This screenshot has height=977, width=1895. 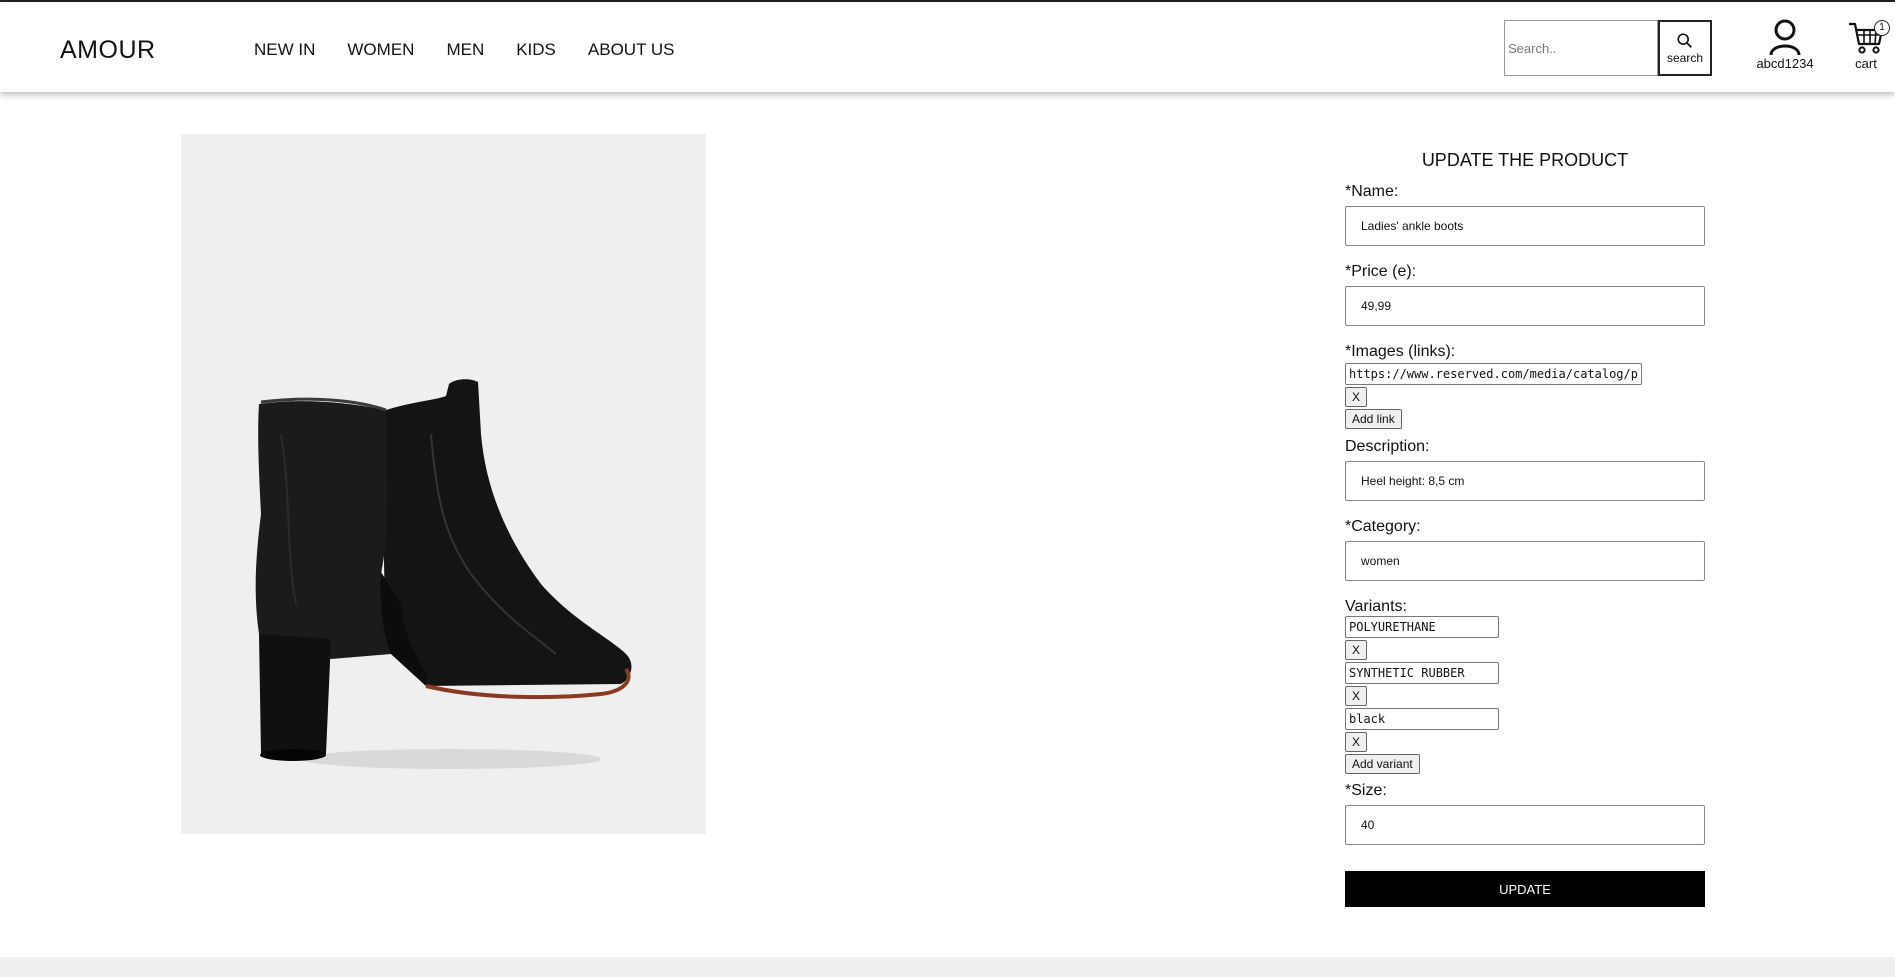 I want to click on nav-about-us: ABOUT US, so click(x=631, y=50).